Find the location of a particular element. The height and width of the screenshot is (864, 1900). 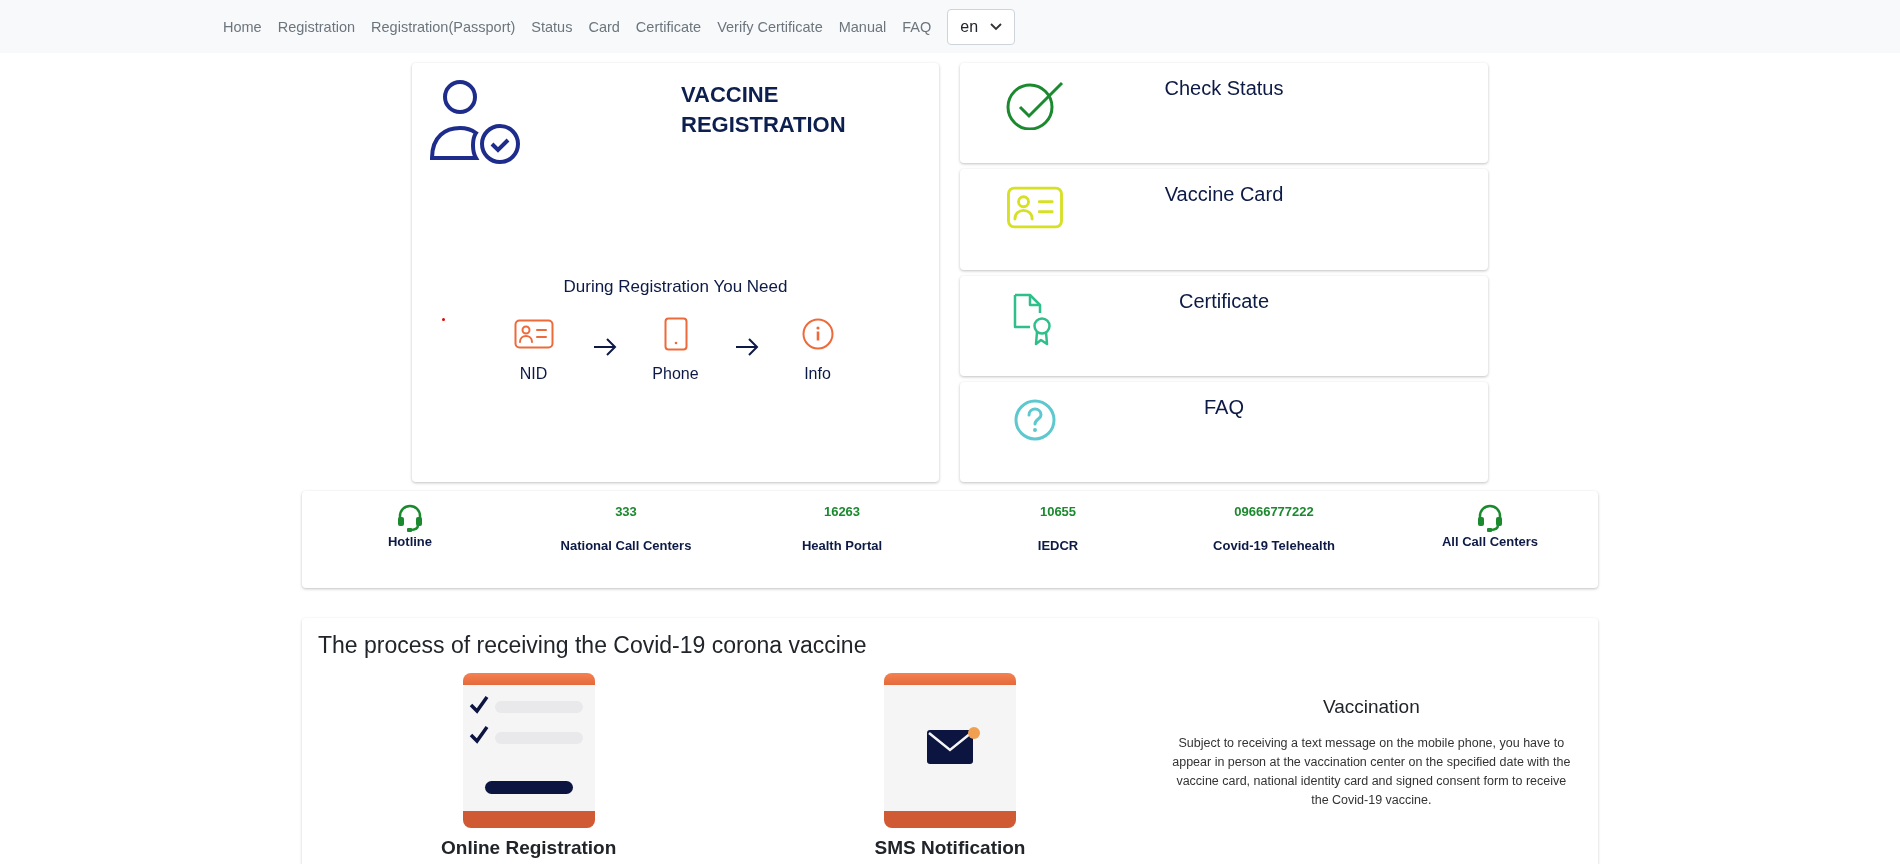

step-label: Phone is located at coordinates (675, 374).